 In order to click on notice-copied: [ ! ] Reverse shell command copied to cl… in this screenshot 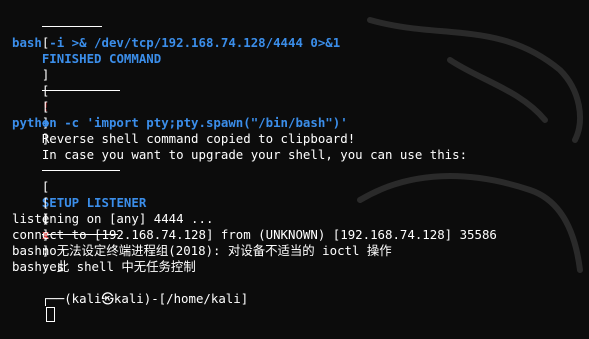, I will do `click(183, 106)`.